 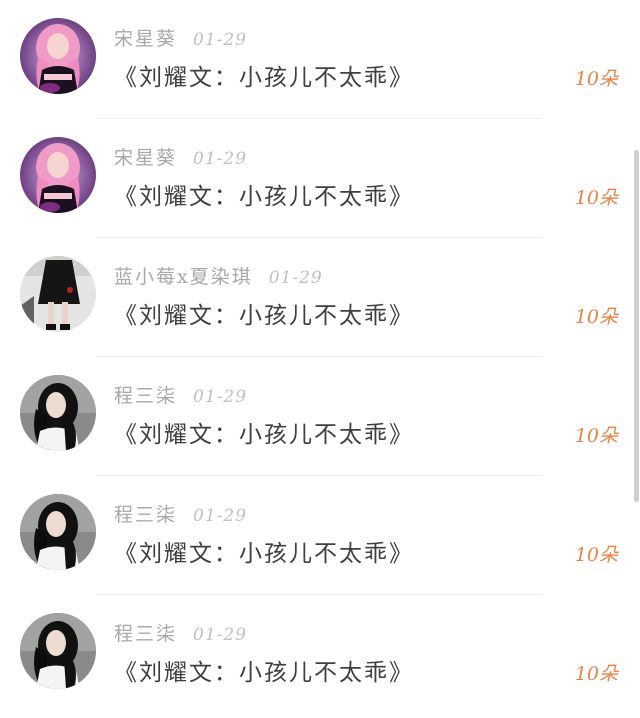 I want to click on sender-name: 蓝小莓x夏染琪, so click(x=183, y=275).